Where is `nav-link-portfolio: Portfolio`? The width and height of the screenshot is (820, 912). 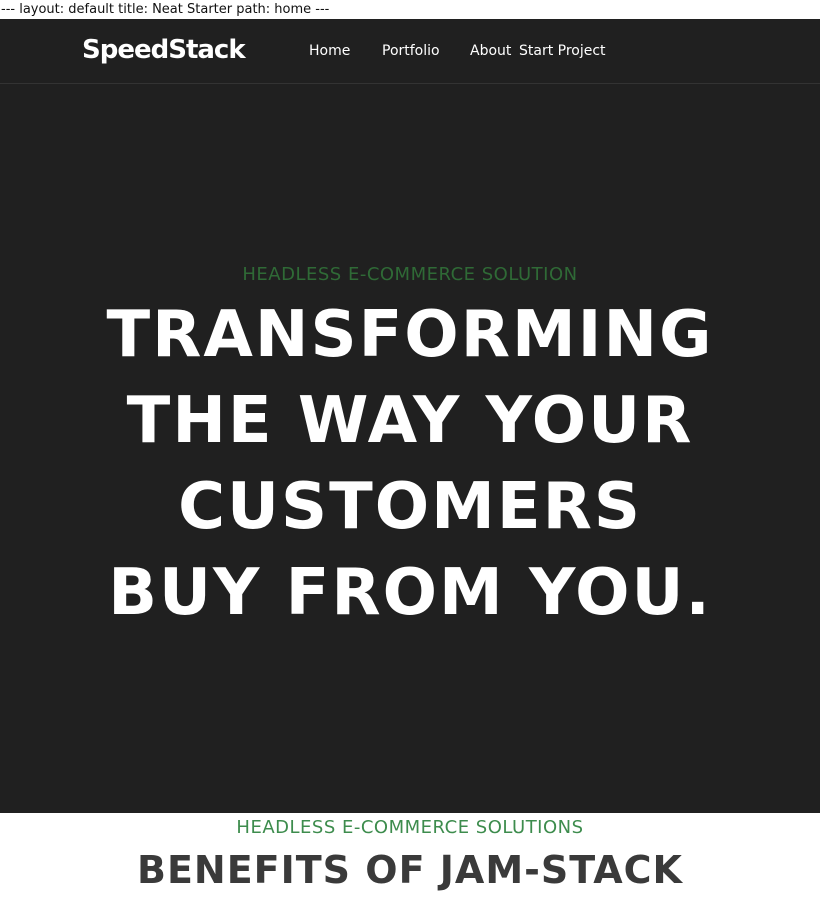
nav-link-portfolio: Portfolio is located at coordinates (411, 51).